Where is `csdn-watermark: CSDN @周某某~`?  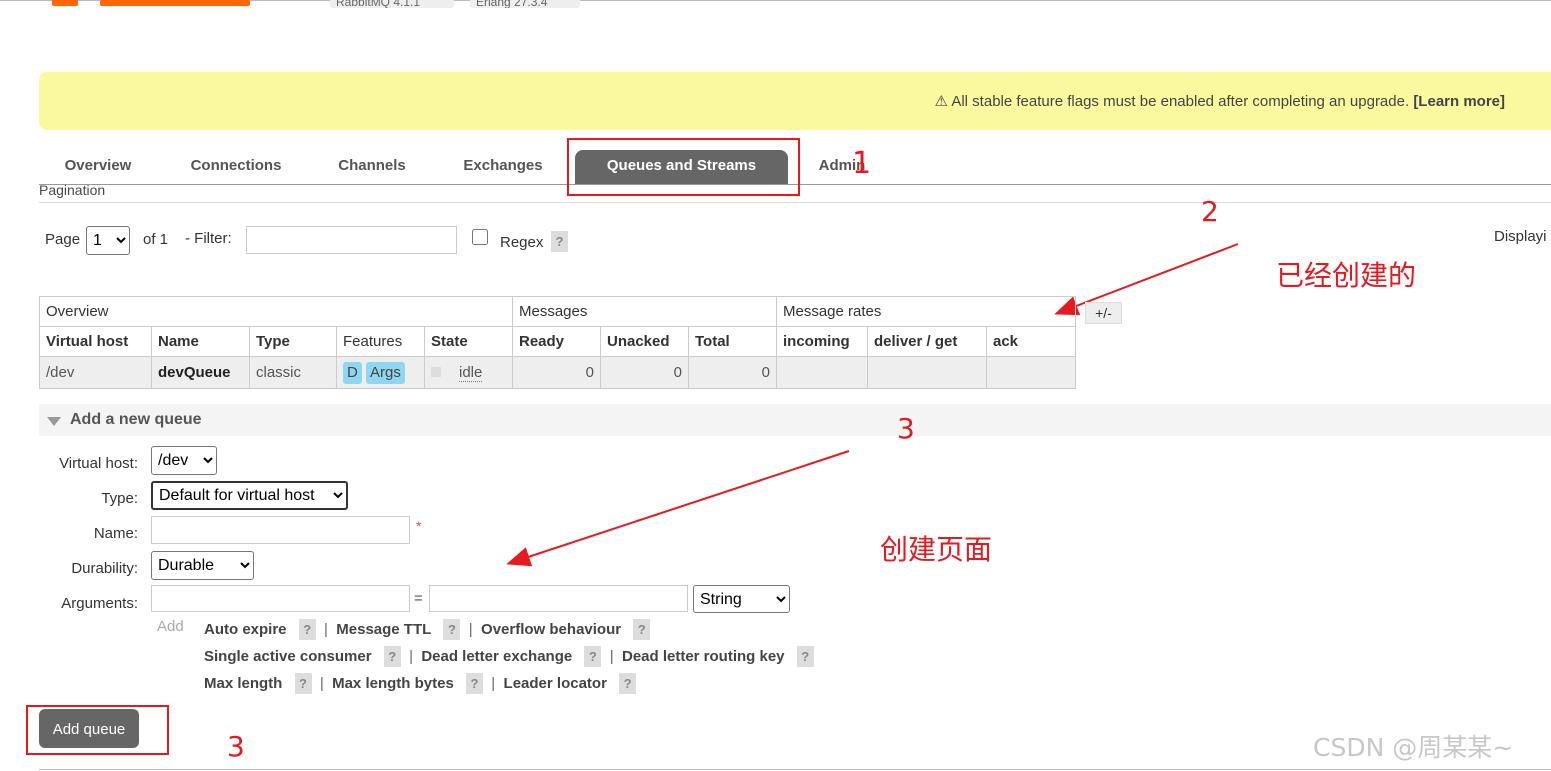
csdn-watermark: CSDN @周某某~ is located at coordinates (1413, 747).